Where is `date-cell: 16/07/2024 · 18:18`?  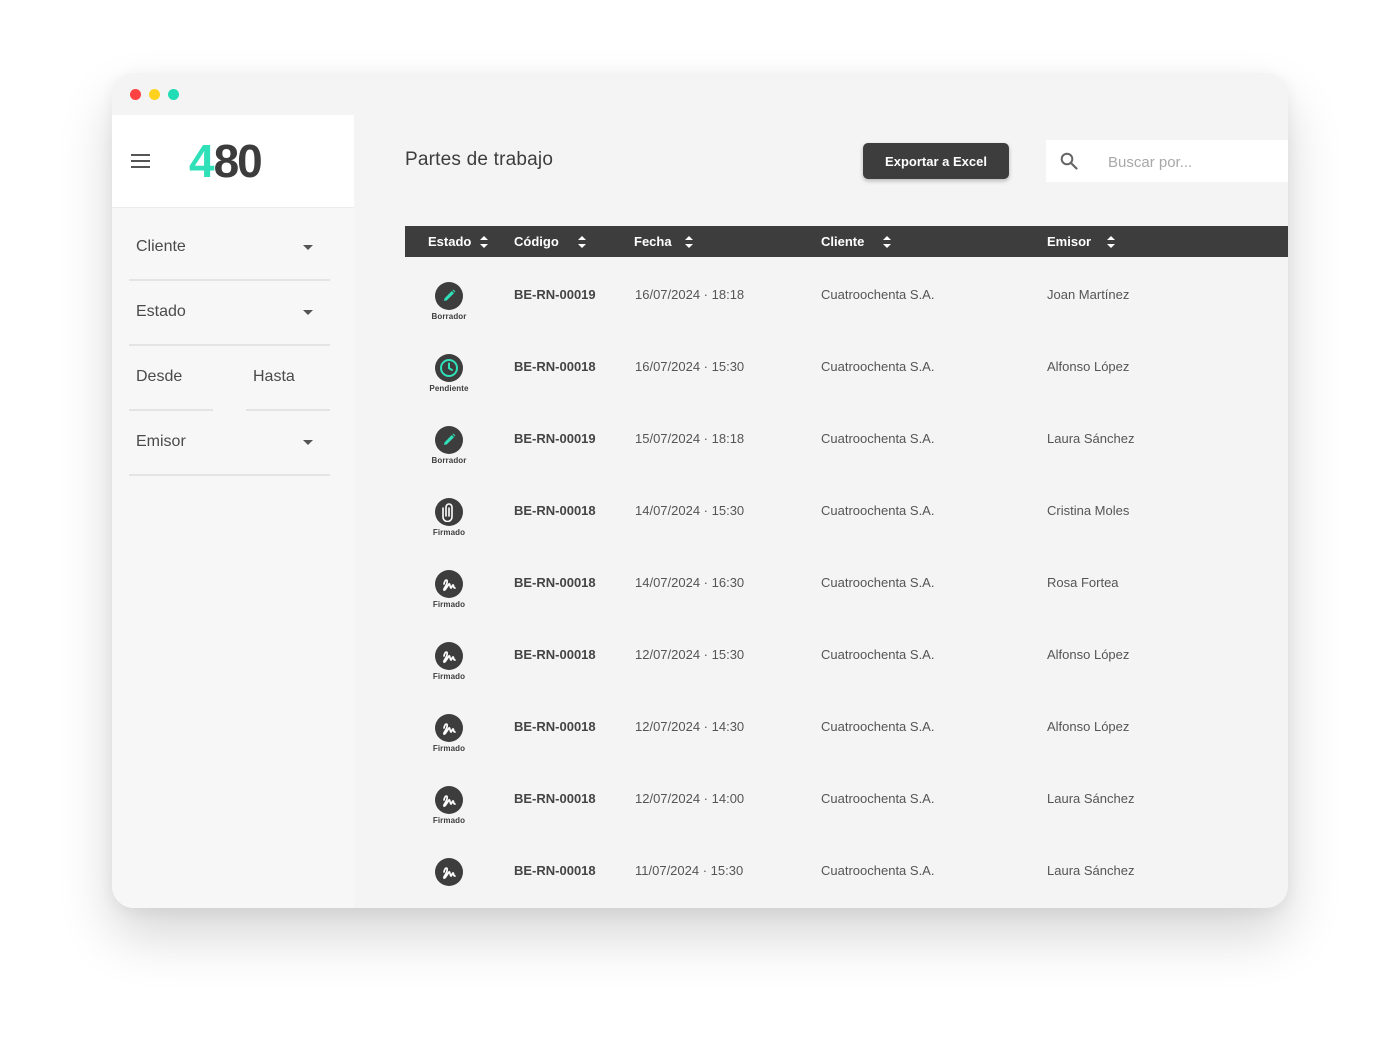
date-cell: 16/07/2024 · 18:18 is located at coordinates (690, 294).